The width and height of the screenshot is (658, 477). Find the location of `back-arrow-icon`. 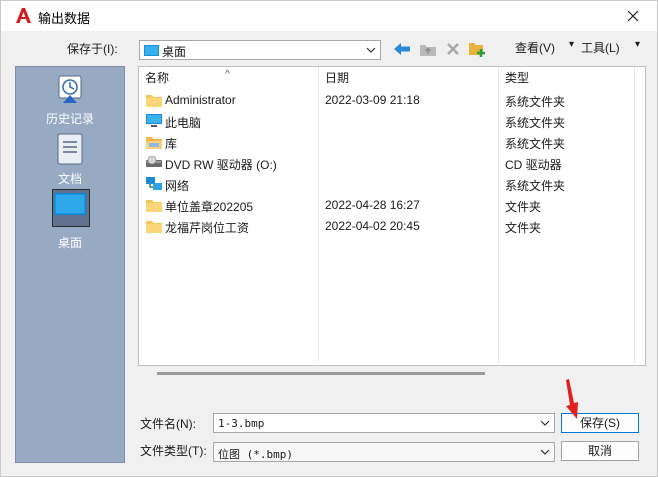

back-arrow-icon is located at coordinates (402, 49).